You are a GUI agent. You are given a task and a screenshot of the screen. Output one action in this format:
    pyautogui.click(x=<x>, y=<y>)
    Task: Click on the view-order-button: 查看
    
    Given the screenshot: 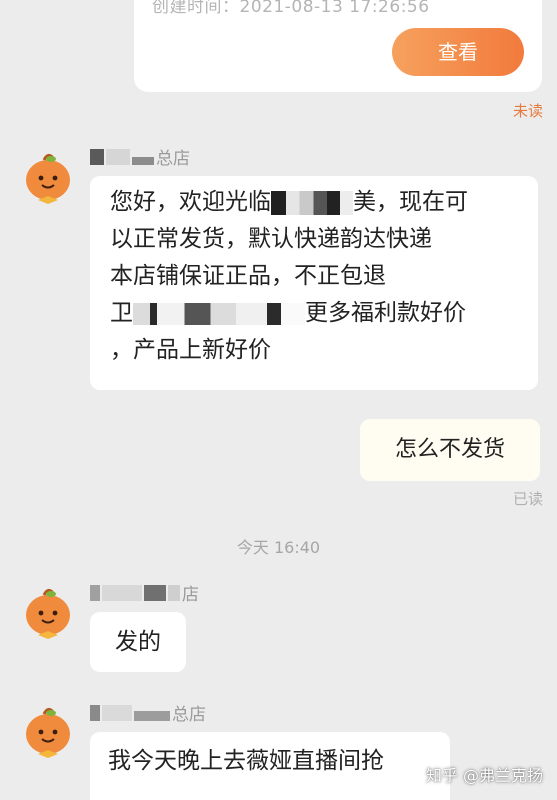 What is the action you would take?
    pyautogui.click(x=458, y=52)
    